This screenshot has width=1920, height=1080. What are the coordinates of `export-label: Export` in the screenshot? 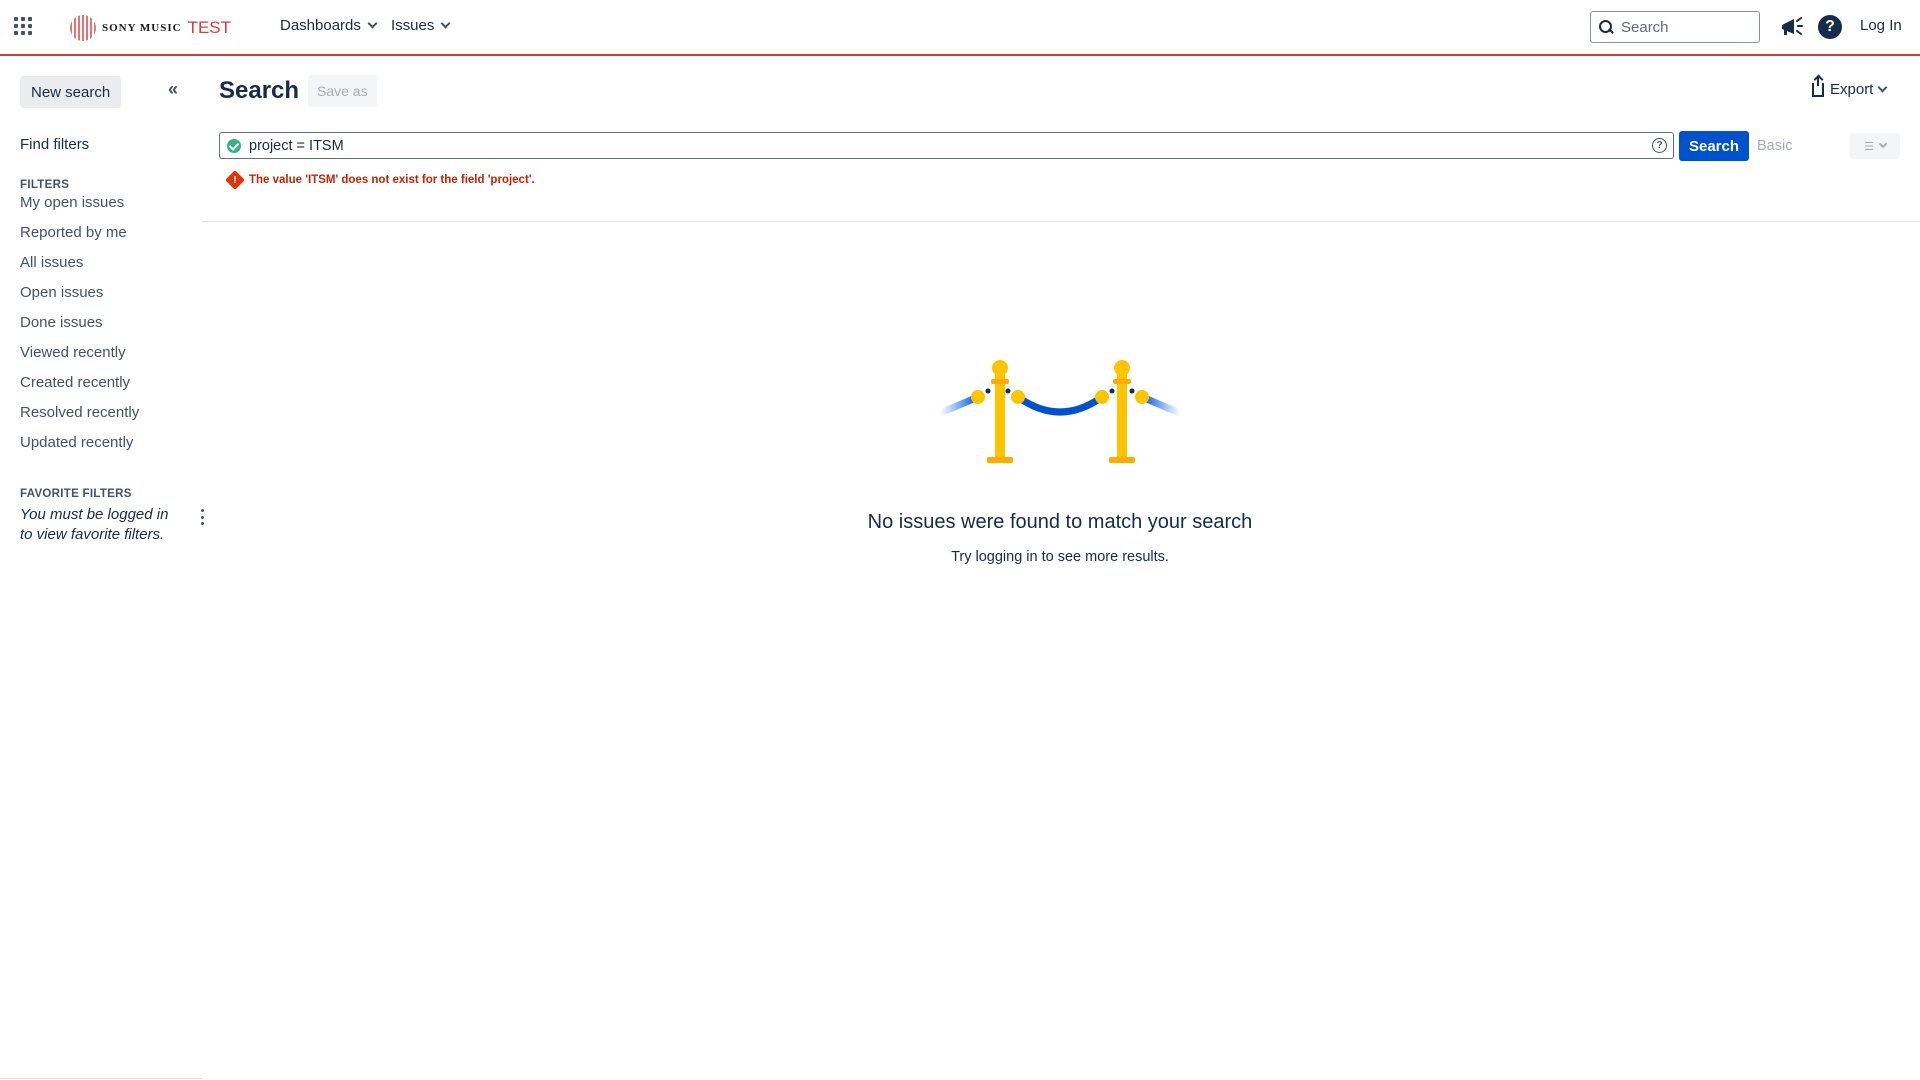 It's located at (1852, 89).